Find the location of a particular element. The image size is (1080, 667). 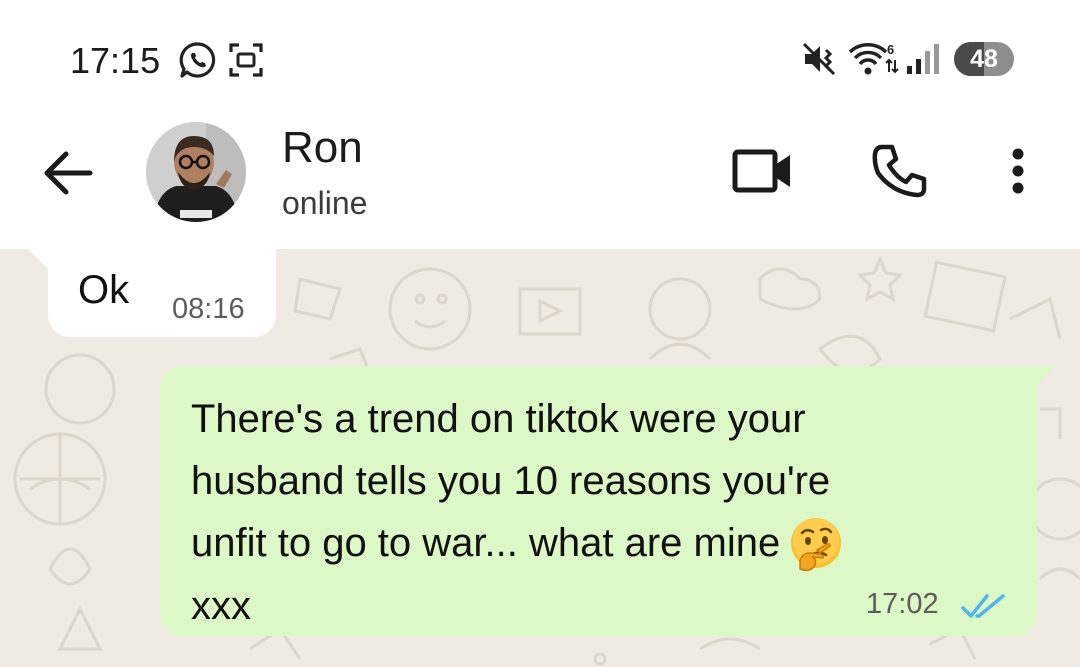

avatar-photo is located at coordinates (196, 172).